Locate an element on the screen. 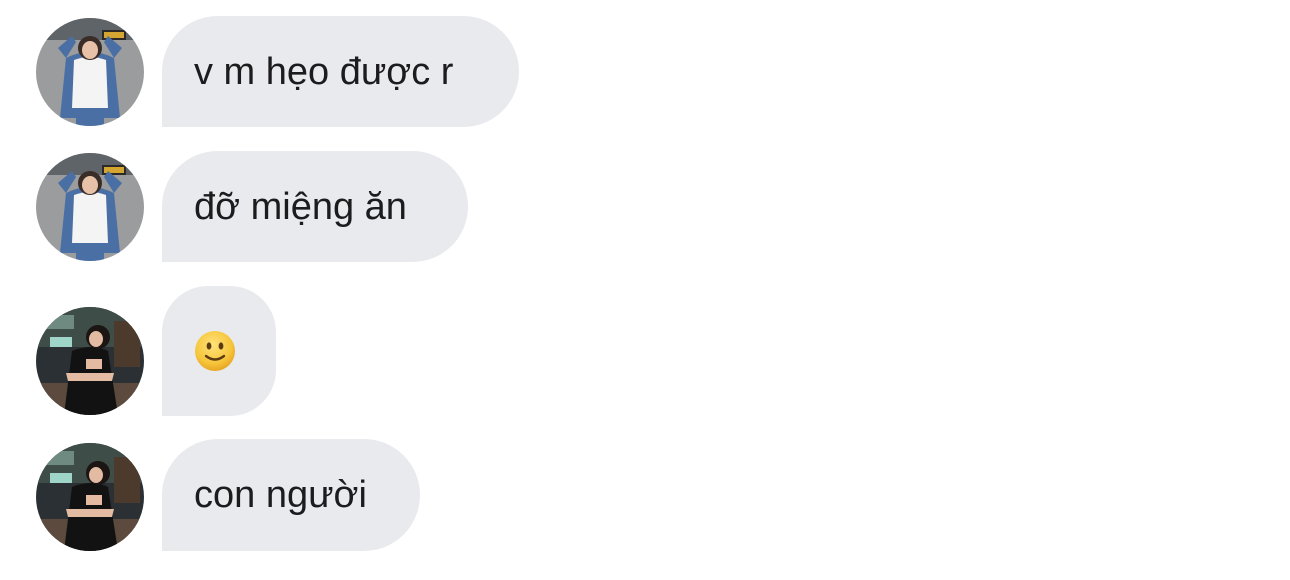  message-text: con người is located at coordinates (280, 495).